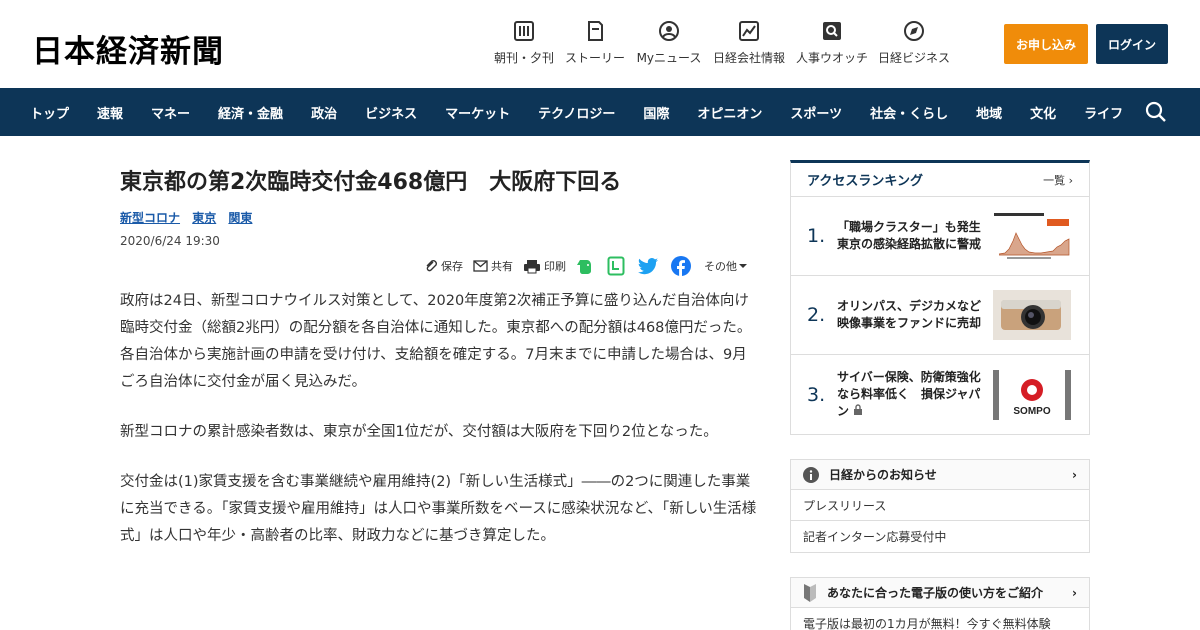 Image resolution: width=1200 pixels, height=630 pixels. What do you see at coordinates (1046, 44) in the screenshot?
I see `apply-button: お申し込み` at bounding box center [1046, 44].